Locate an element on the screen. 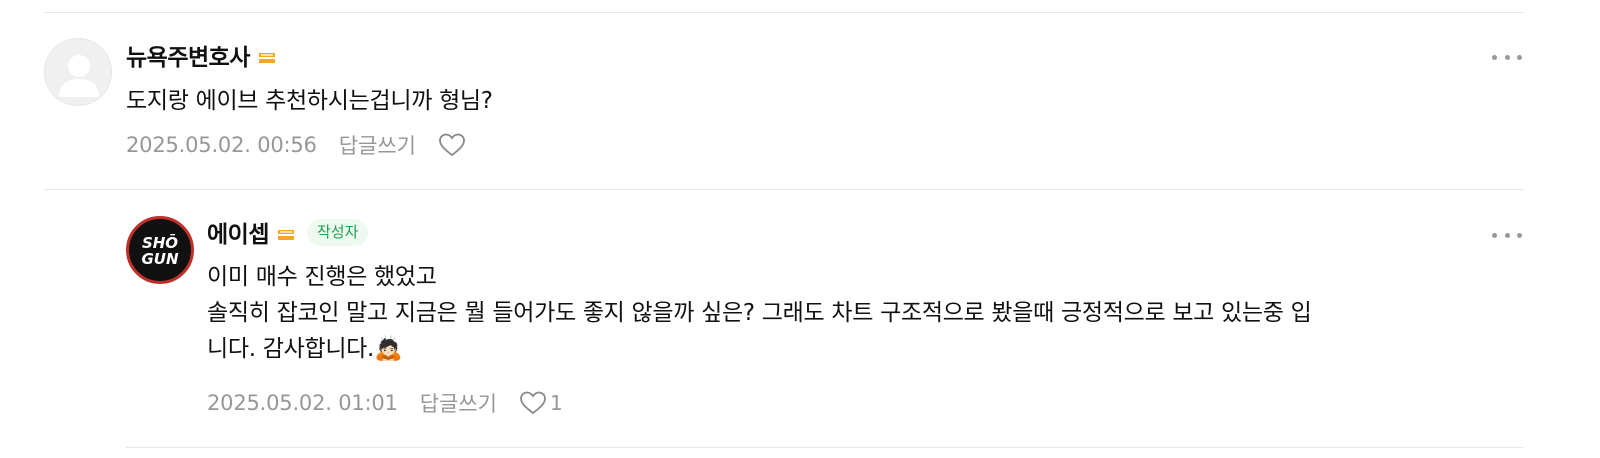 The image size is (1600, 458). comment-meta: 2025.05.02. 01:01 답글쓰기 1 is located at coordinates (385, 403).